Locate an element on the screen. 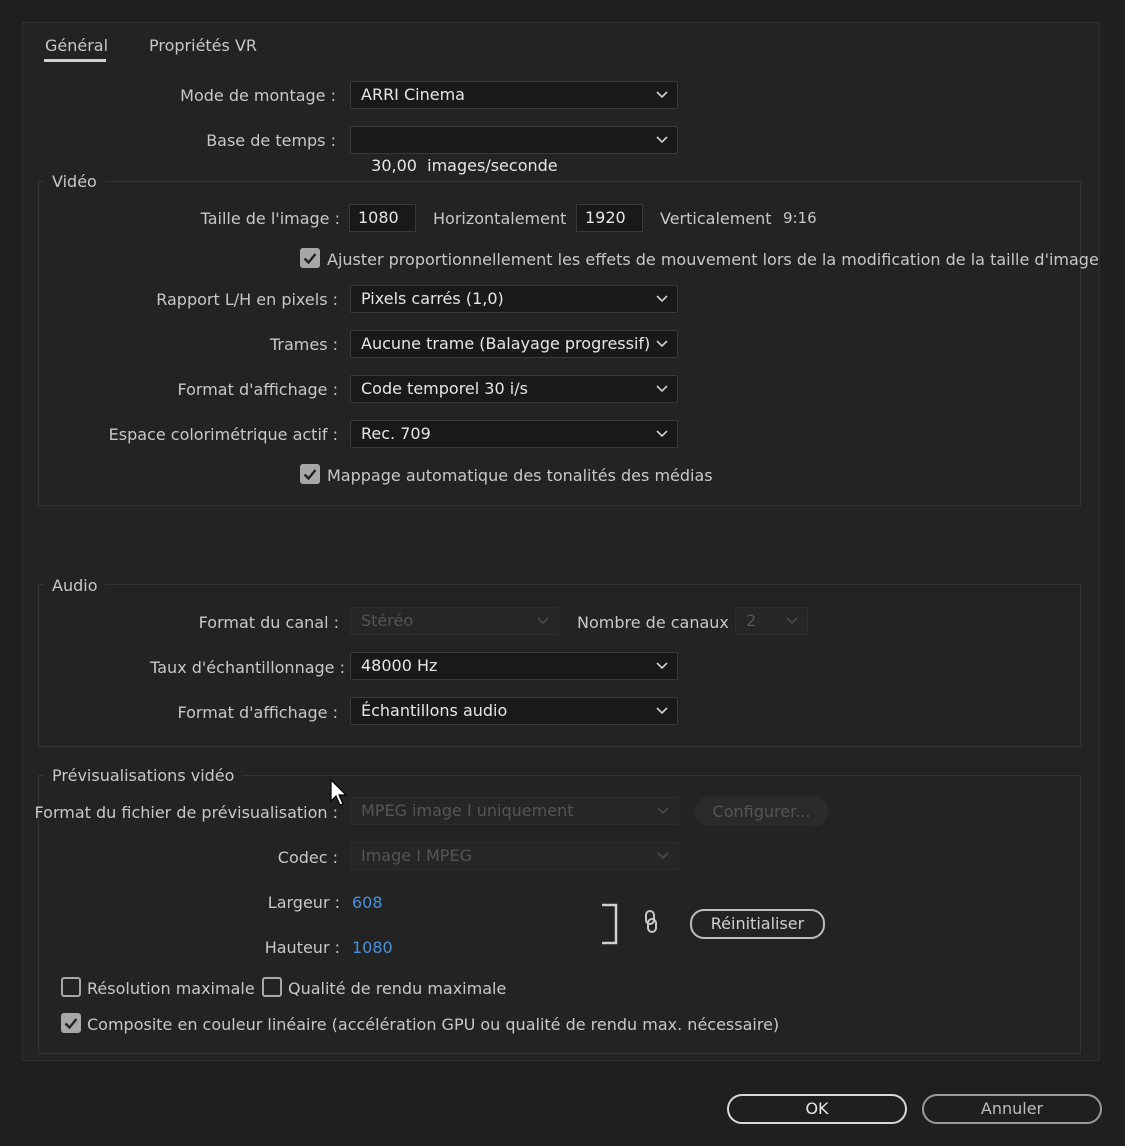  tab-general-underline is located at coordinates (75, 60).